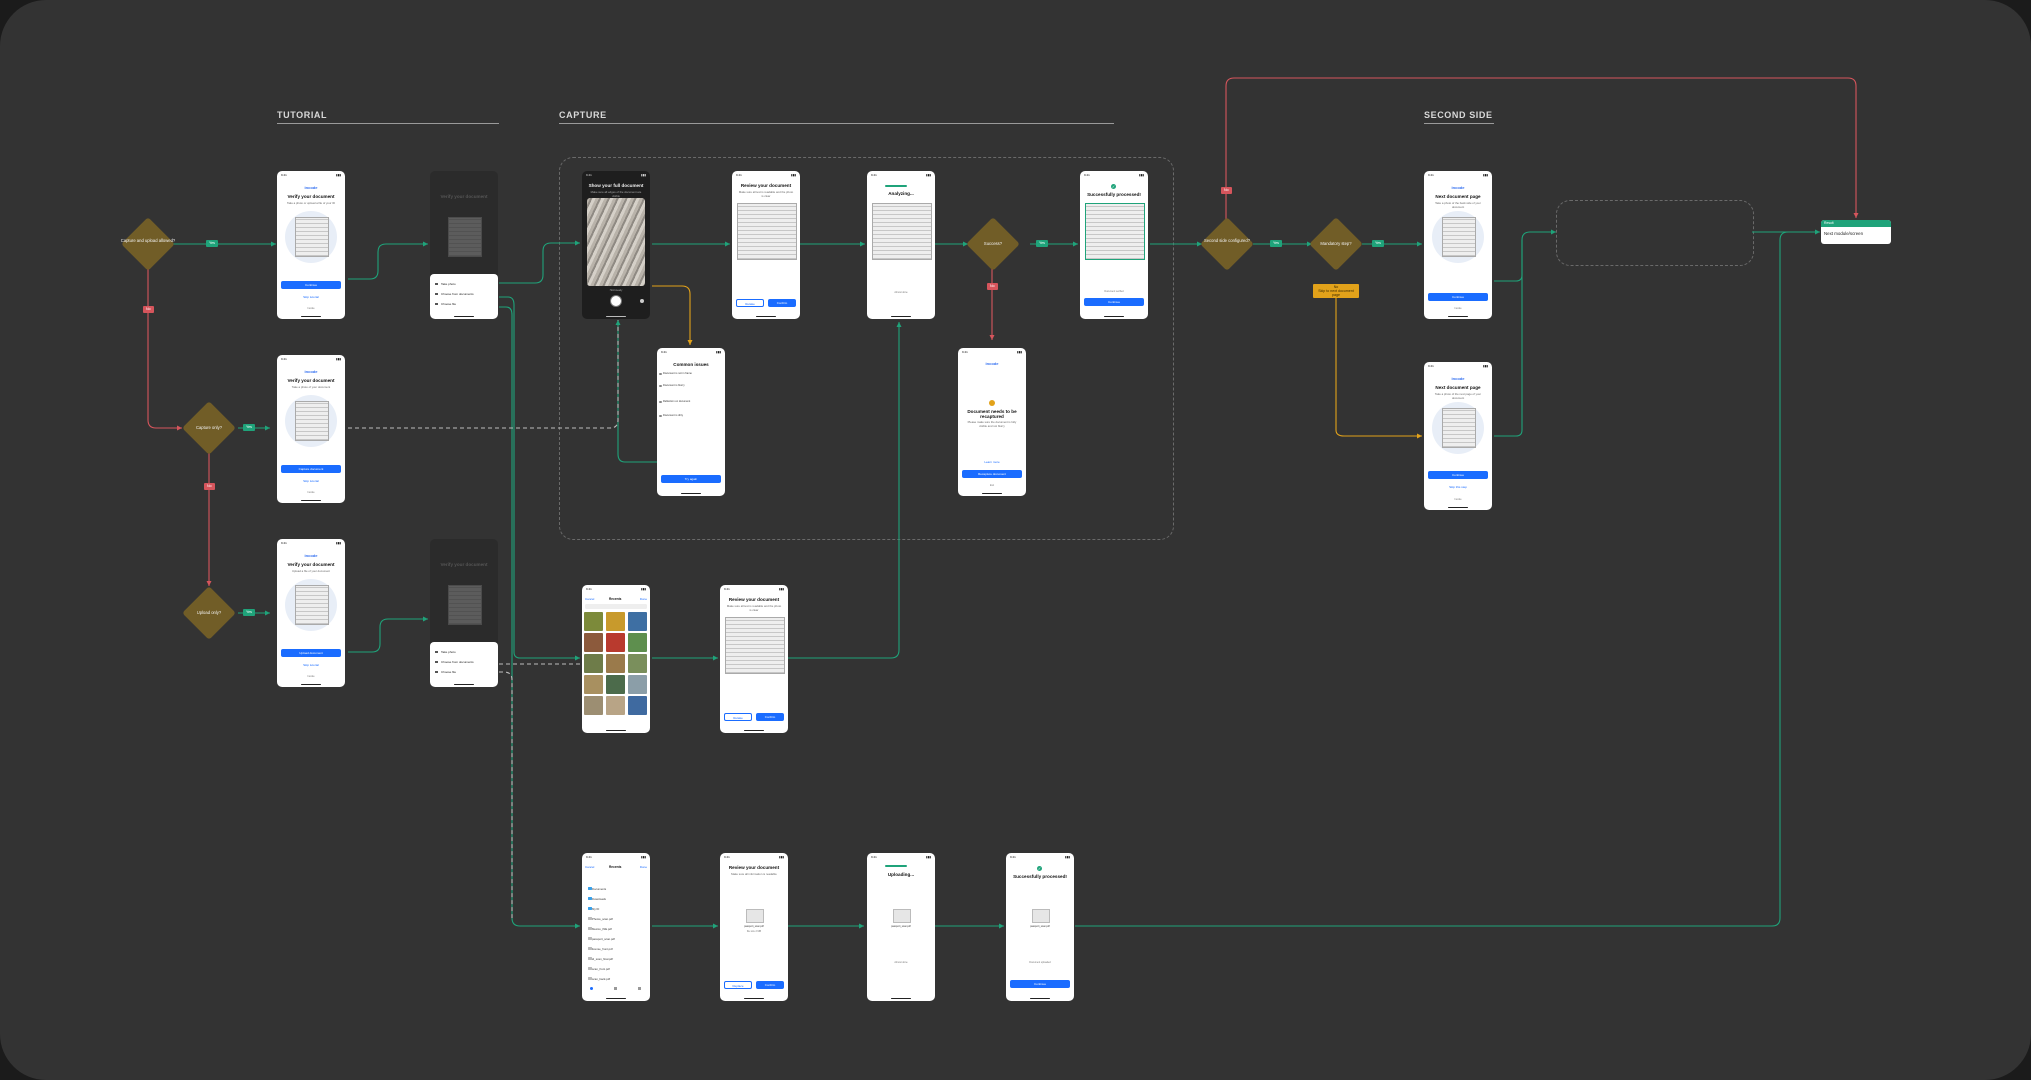 The width and height of the screenshot is (2031, 1080). Describe the element at coordinates (599, 979) in the screenshot. I see `file-row: scan_back.pdf` at that location.